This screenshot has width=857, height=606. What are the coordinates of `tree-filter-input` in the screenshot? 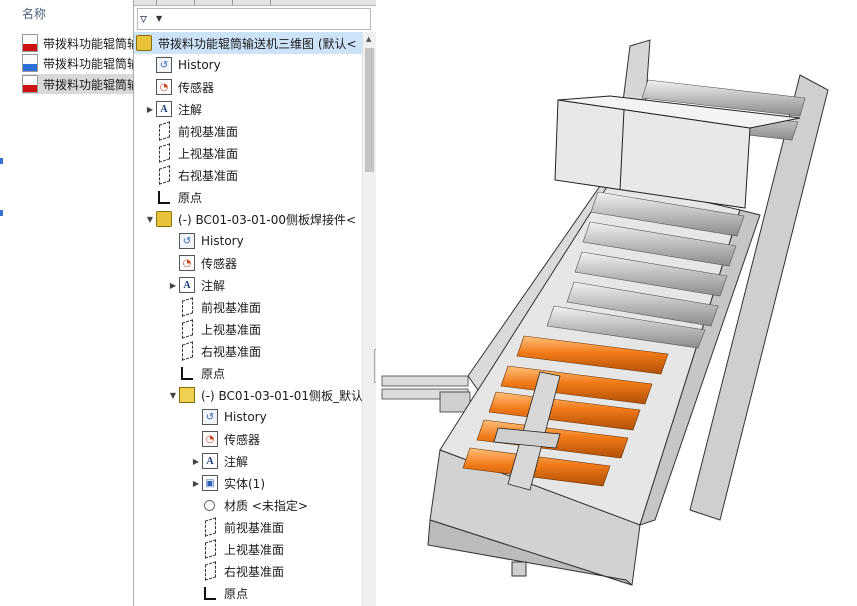 It's located at (254, 19).